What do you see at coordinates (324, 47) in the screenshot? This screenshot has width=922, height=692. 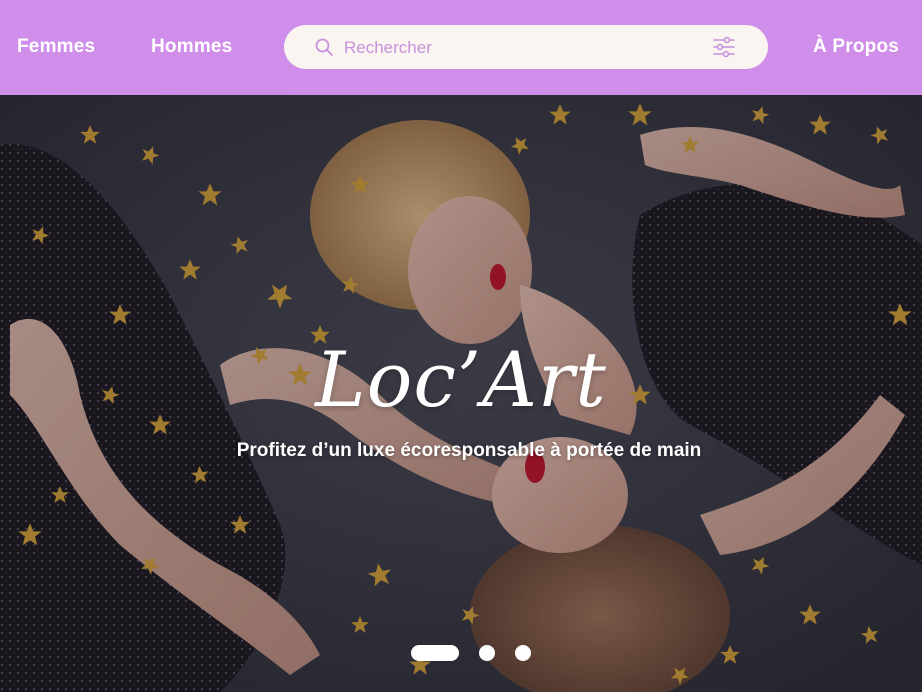 I see `search-icon` at bounding box center [324, 47].